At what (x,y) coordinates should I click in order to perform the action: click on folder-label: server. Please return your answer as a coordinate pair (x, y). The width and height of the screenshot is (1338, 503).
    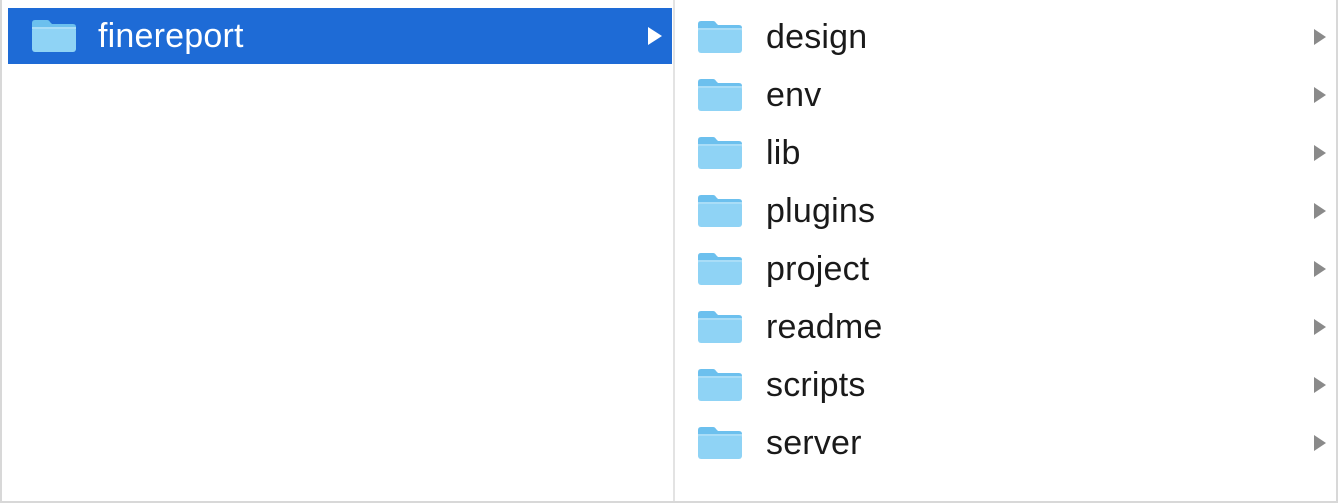
    Looking at the image, I should click on (814, 442).